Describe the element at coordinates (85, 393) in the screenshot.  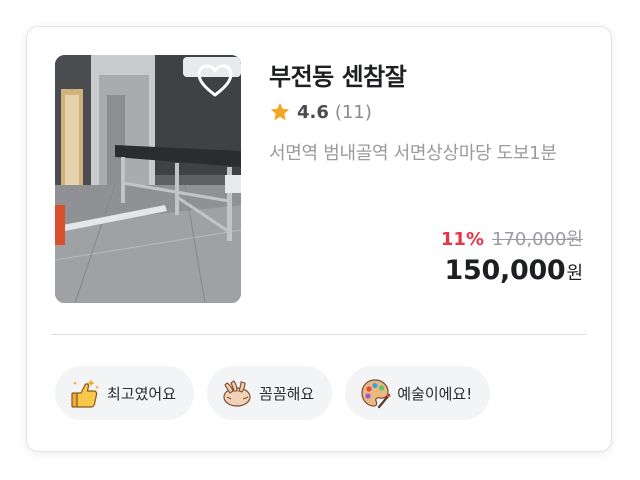
I see `thumbs-up-sparkle-icon` at that location.